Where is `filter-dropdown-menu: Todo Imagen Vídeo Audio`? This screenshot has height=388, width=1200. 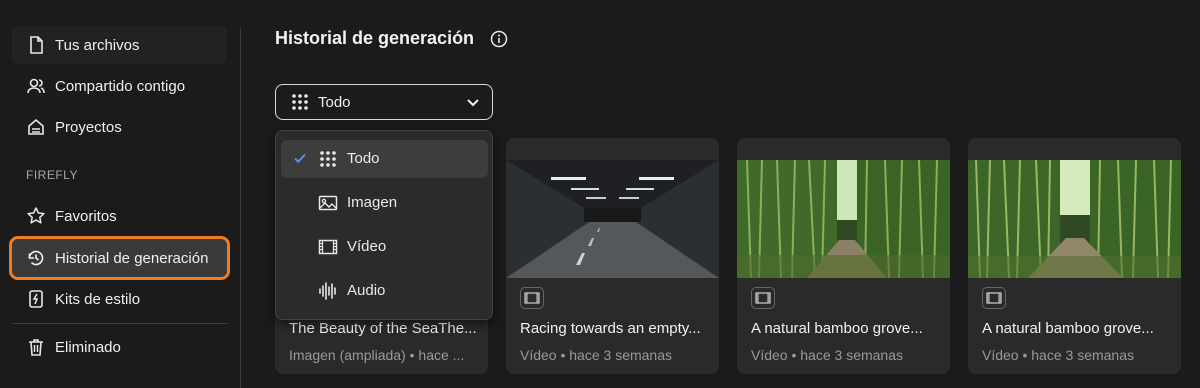
filter-dropdown-menu: Todo Imagen Vídeo Audio is located at coordinates (384, 225).